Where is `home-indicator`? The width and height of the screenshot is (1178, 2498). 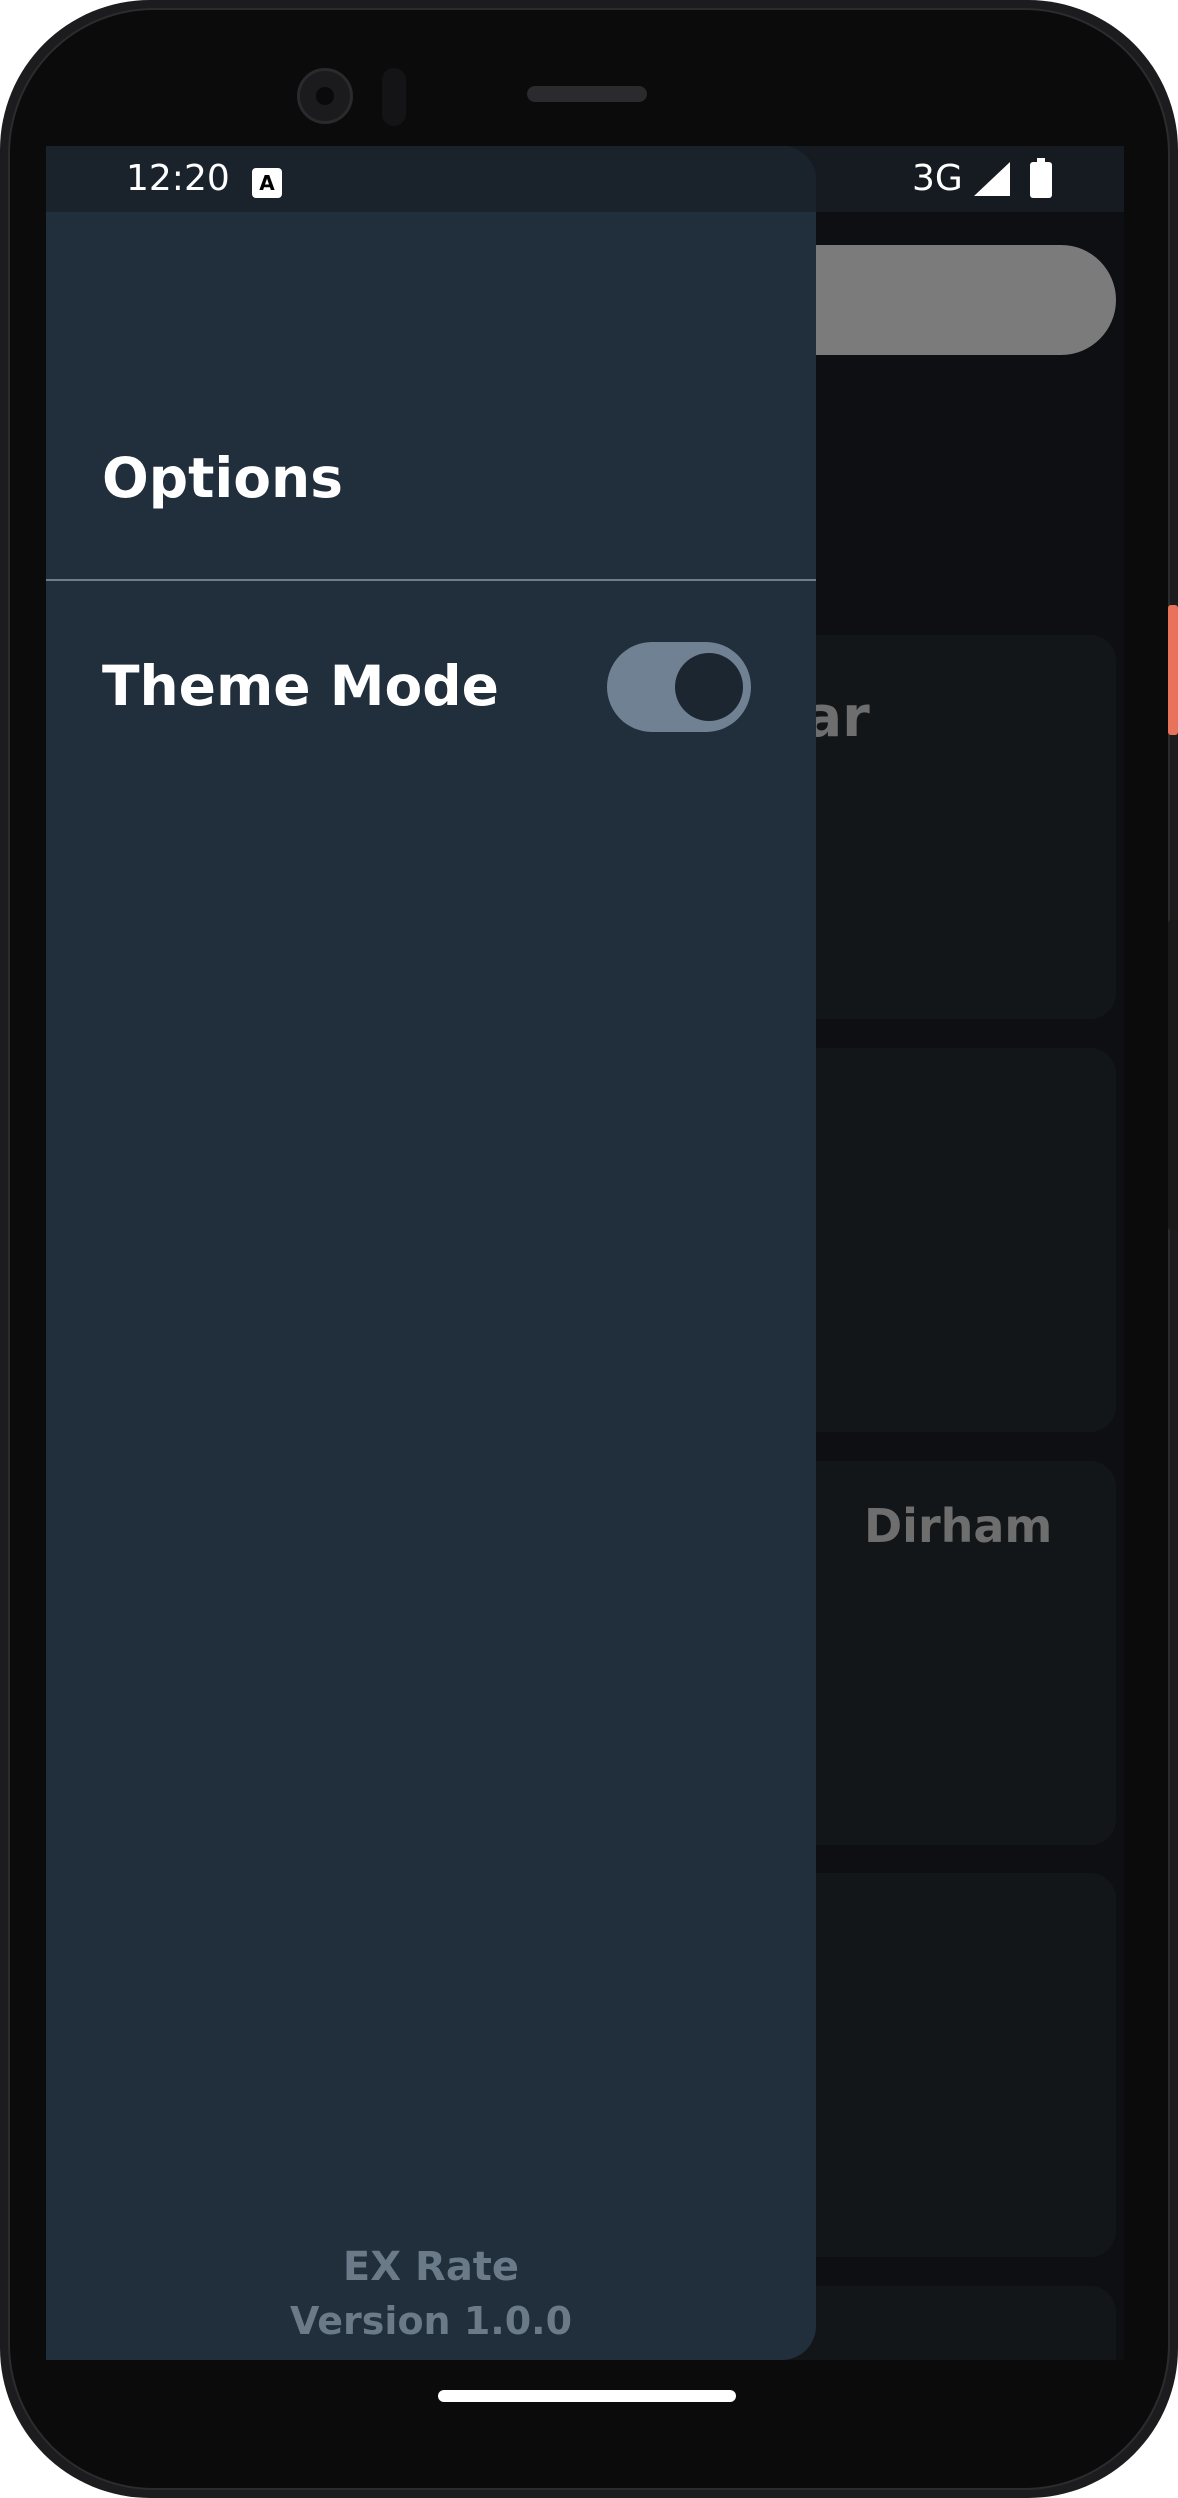
home-indicator is located at coordinates (587, 2396).